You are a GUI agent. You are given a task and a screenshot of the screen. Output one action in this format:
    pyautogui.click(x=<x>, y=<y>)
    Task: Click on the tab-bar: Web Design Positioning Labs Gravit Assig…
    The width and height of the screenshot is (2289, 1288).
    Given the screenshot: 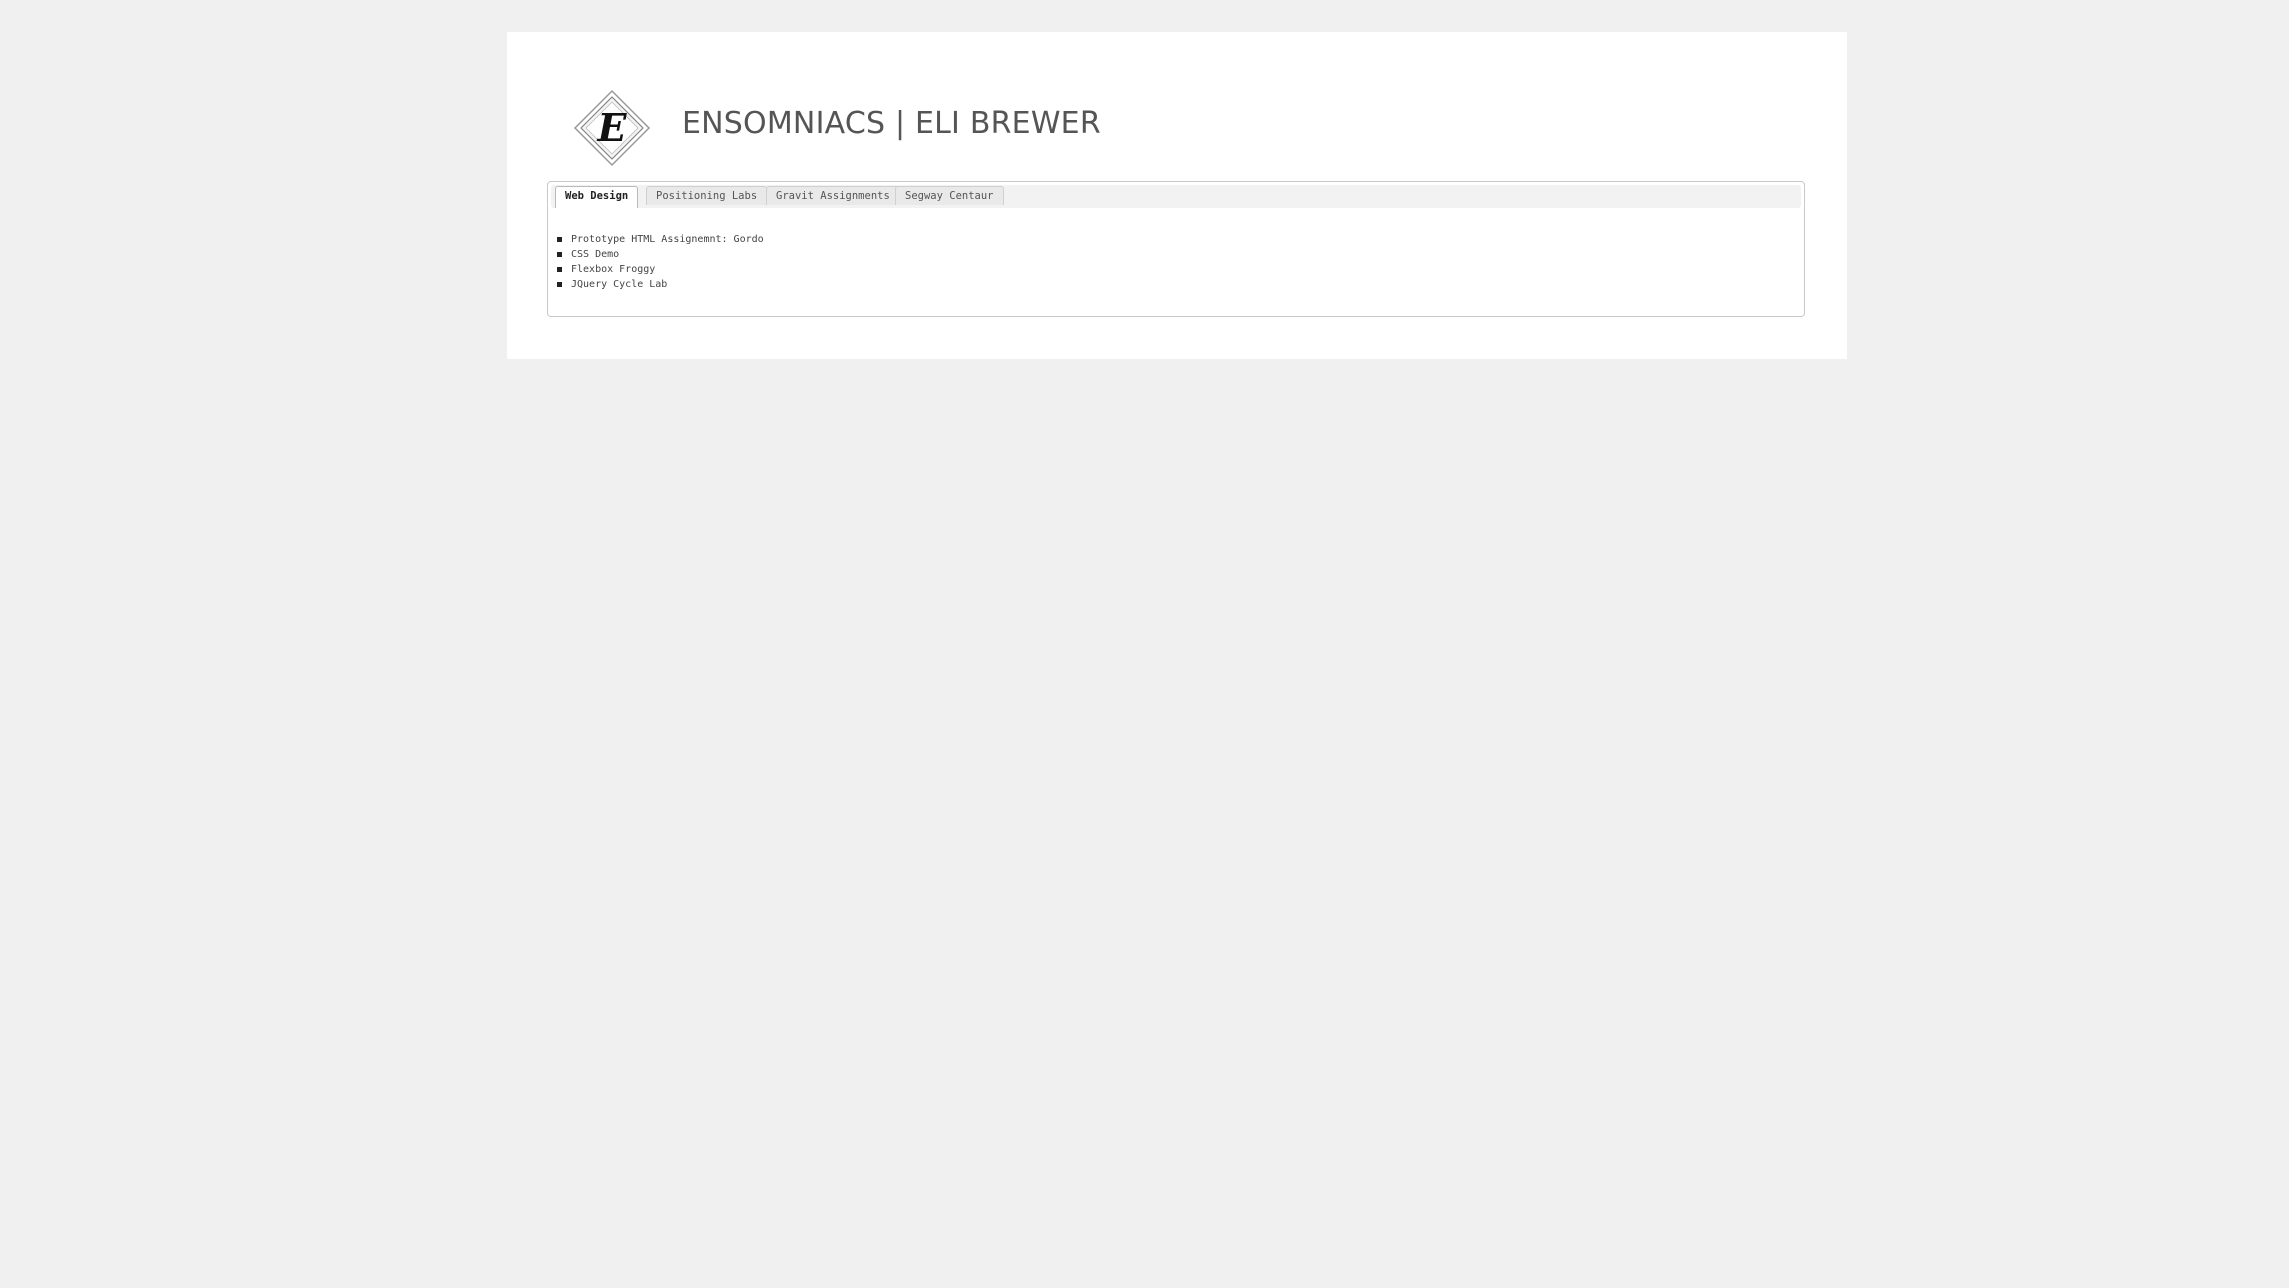 What is the action you would take?
    pyautogui.click(x=1176, y=196)
    